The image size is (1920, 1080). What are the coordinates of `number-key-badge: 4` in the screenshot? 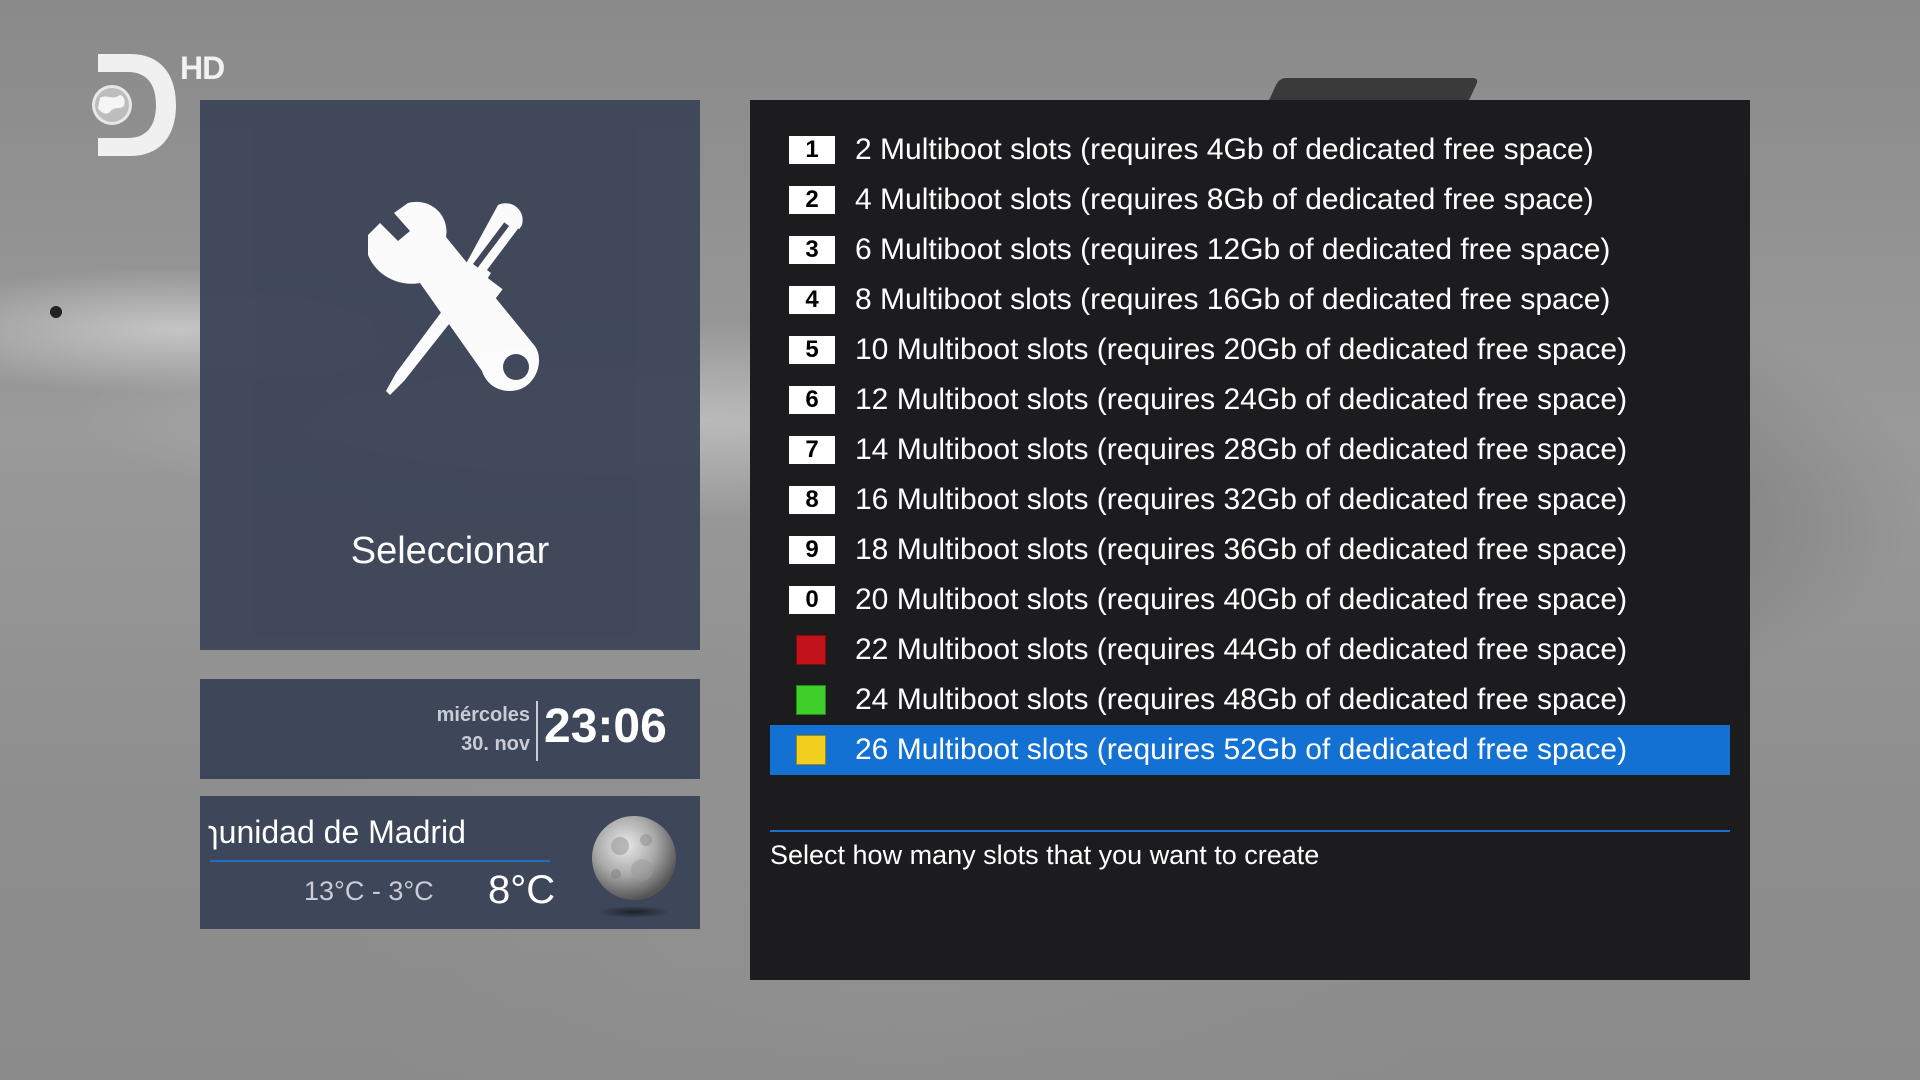 It's located at (812, 300).